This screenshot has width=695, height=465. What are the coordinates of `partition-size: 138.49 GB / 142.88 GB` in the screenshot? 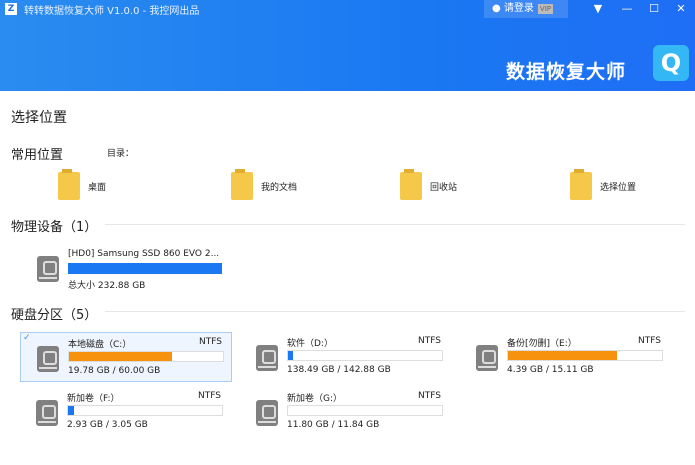 It's located at (339, 370).